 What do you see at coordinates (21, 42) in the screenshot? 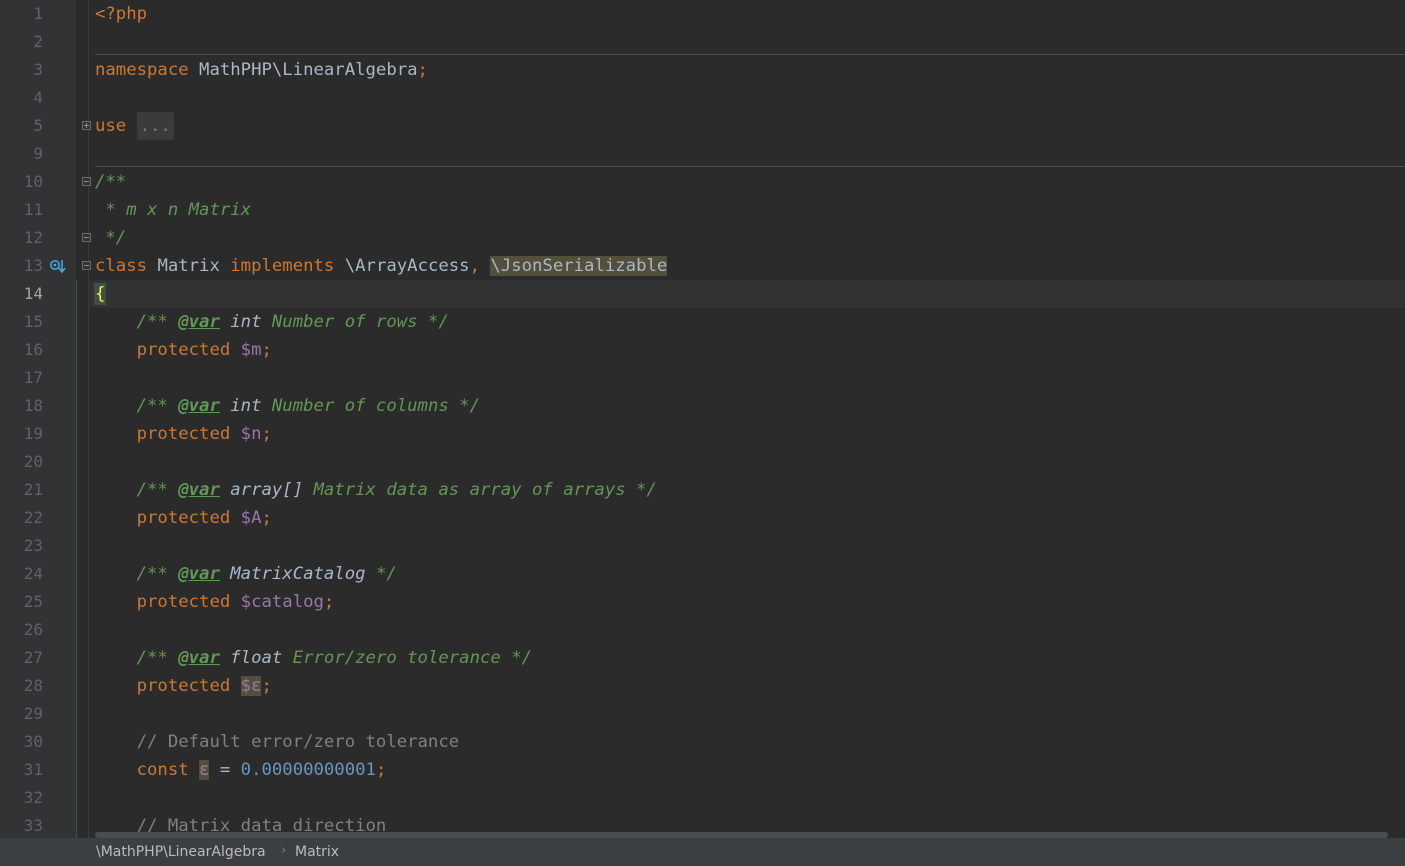
I see `line-number: 2` at bounding box center [21, 42].